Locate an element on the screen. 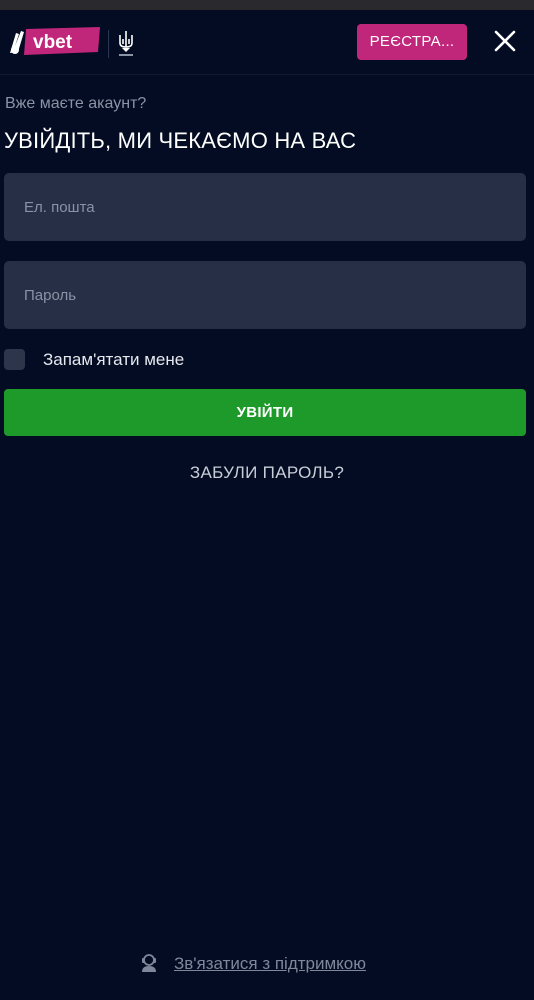 The width and height of the screenshot is (534, 1000). login-title: УВІЙДІТЬ, МИ ЧЕКАЄМО НА ВАС is located at coordinates (180, 140).